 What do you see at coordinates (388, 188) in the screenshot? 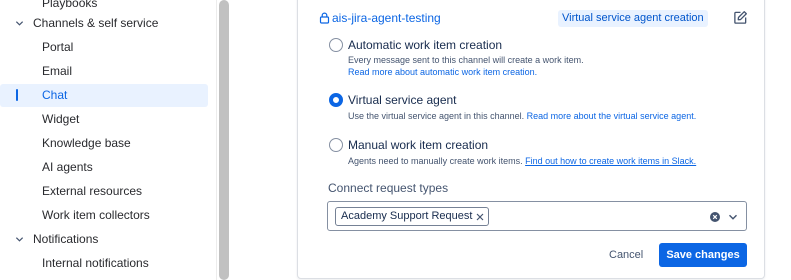
I see `request-types-label: Connect request types` at bounding box center [388, 188].